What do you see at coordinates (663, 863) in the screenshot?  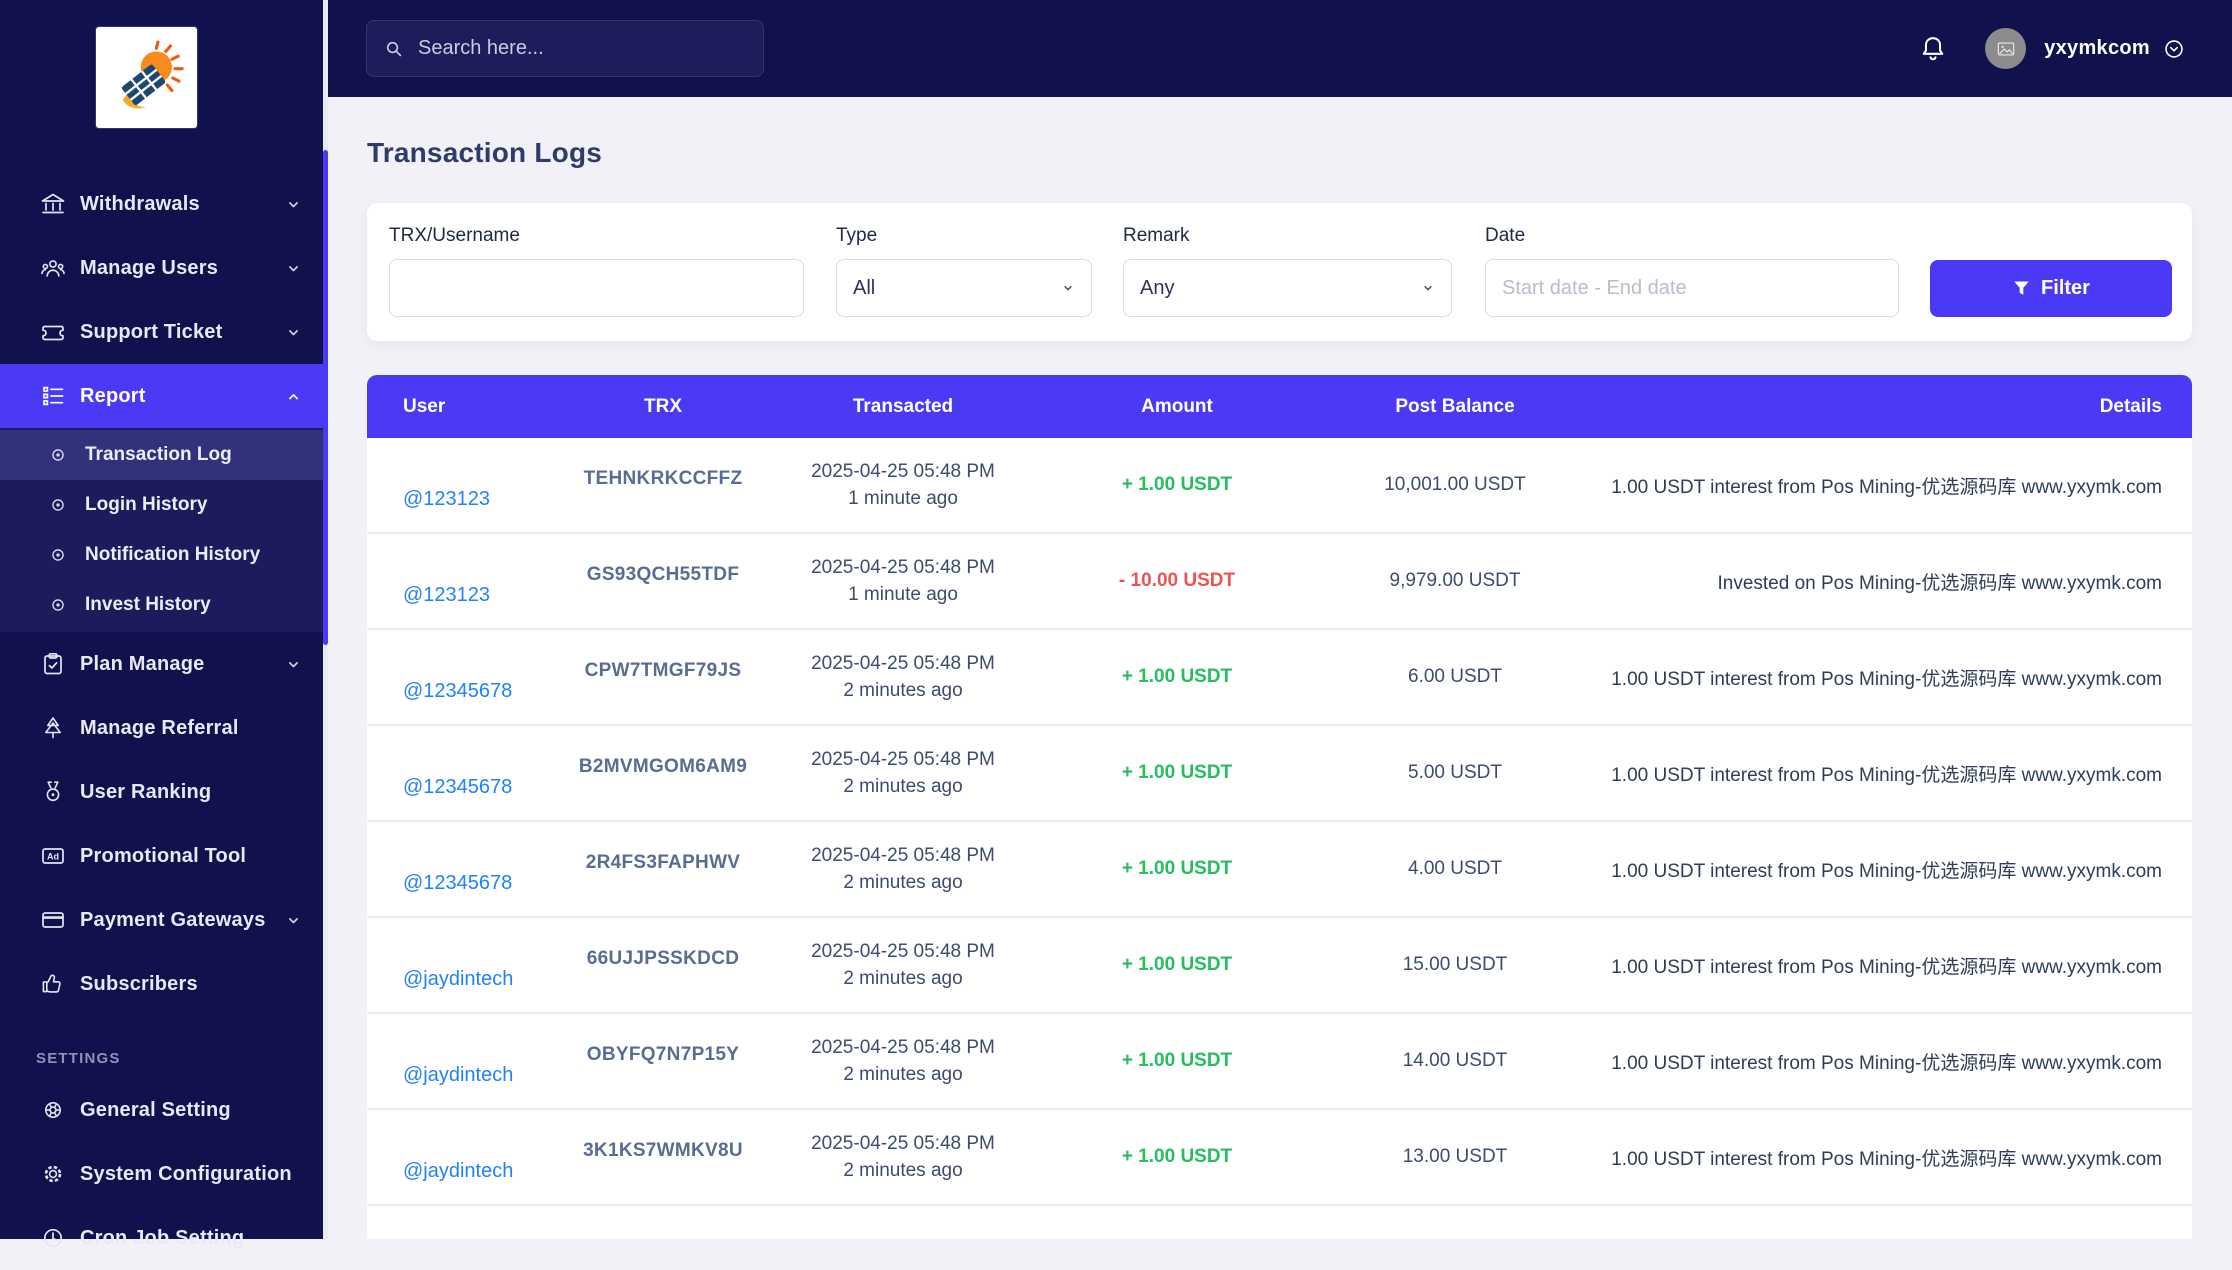 I see `trx-code: 2R4FS3FAPHWV` at bounding box center [663, 863].